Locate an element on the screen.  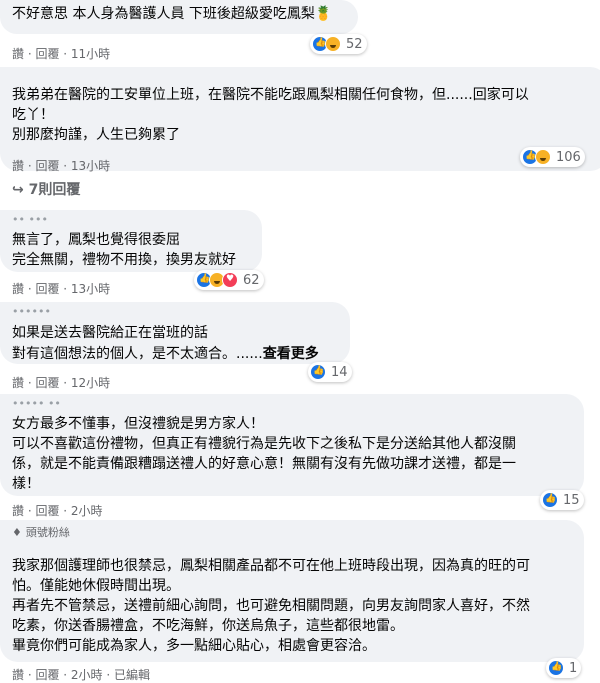
reaction-summary: 15 is located at coordinates (562, 500).